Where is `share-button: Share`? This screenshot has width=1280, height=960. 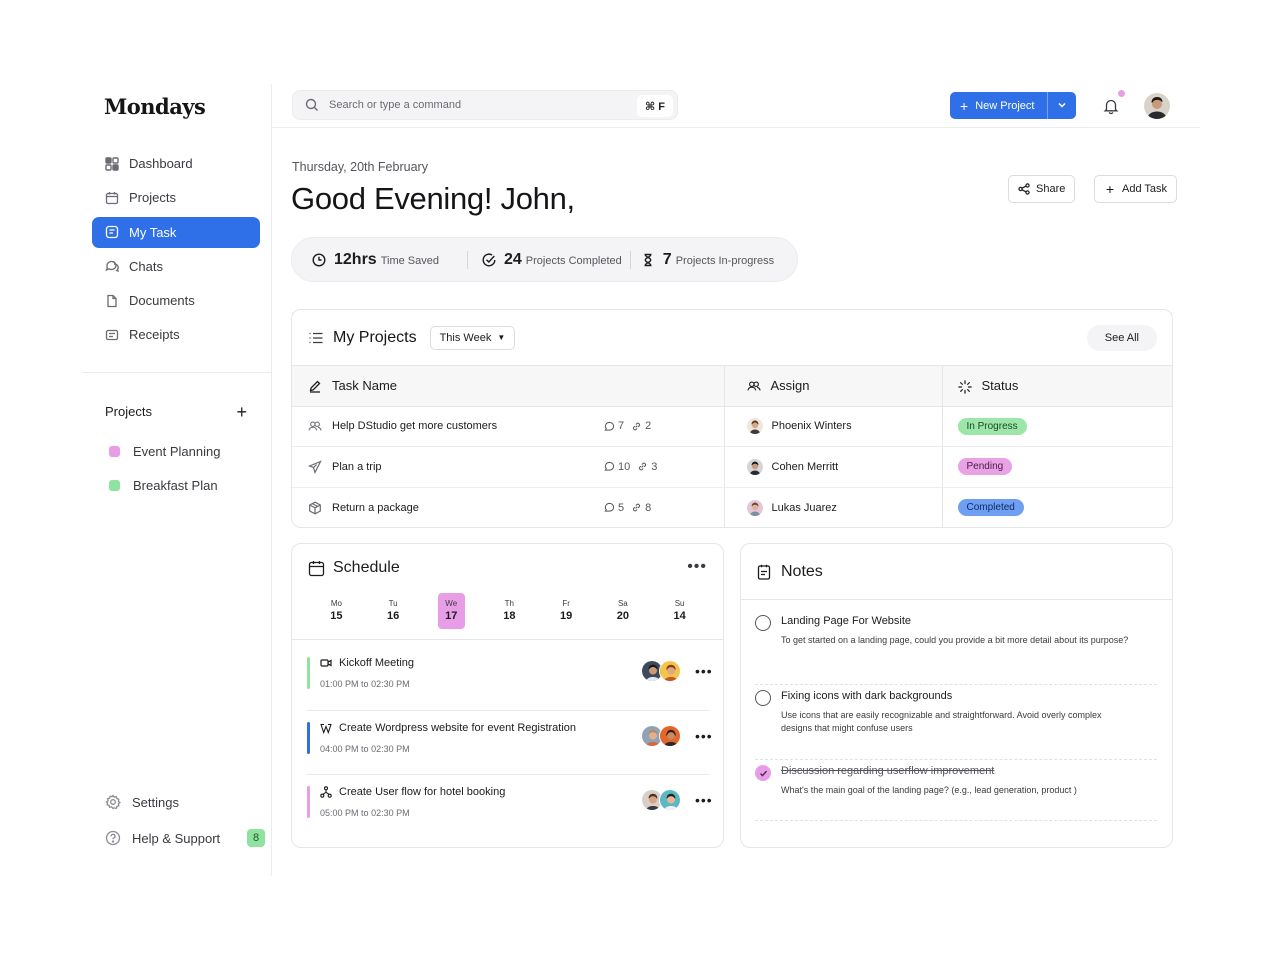
share-button: Share is located at coordinates (1042, 189).